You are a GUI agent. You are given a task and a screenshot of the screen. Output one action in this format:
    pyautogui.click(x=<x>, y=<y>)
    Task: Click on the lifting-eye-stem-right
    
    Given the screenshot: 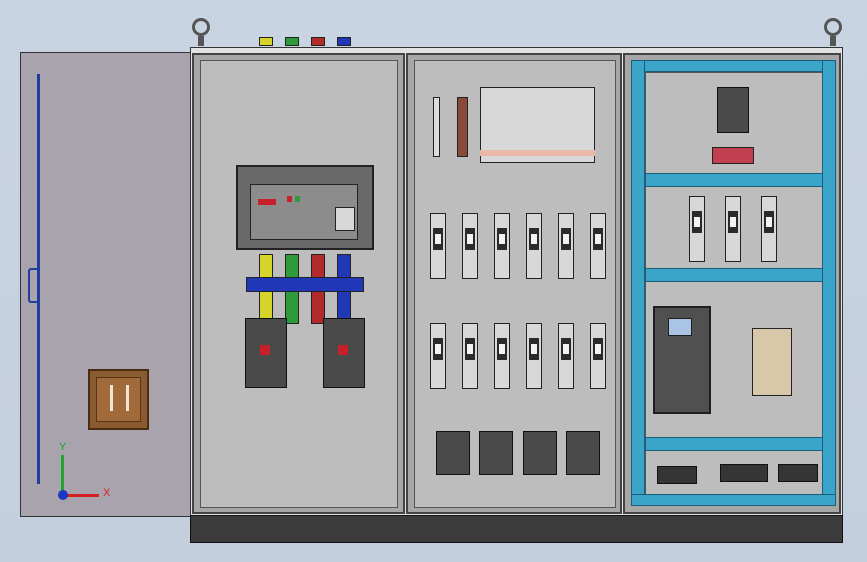 What is the action you would take?
    pyautogui.click(x=833, y=41)
    